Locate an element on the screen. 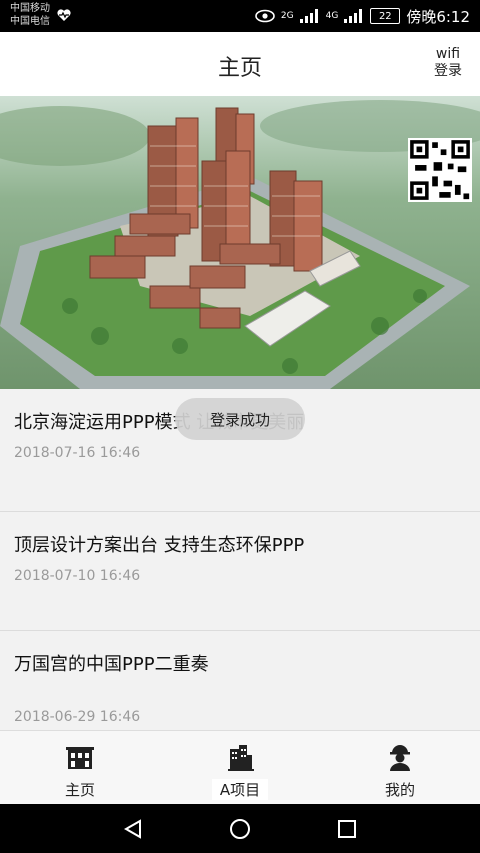 The height and width of the screenshot is (853, 480). news-date: 2018-07-16 16:46 is located at coordinates (77, 453).